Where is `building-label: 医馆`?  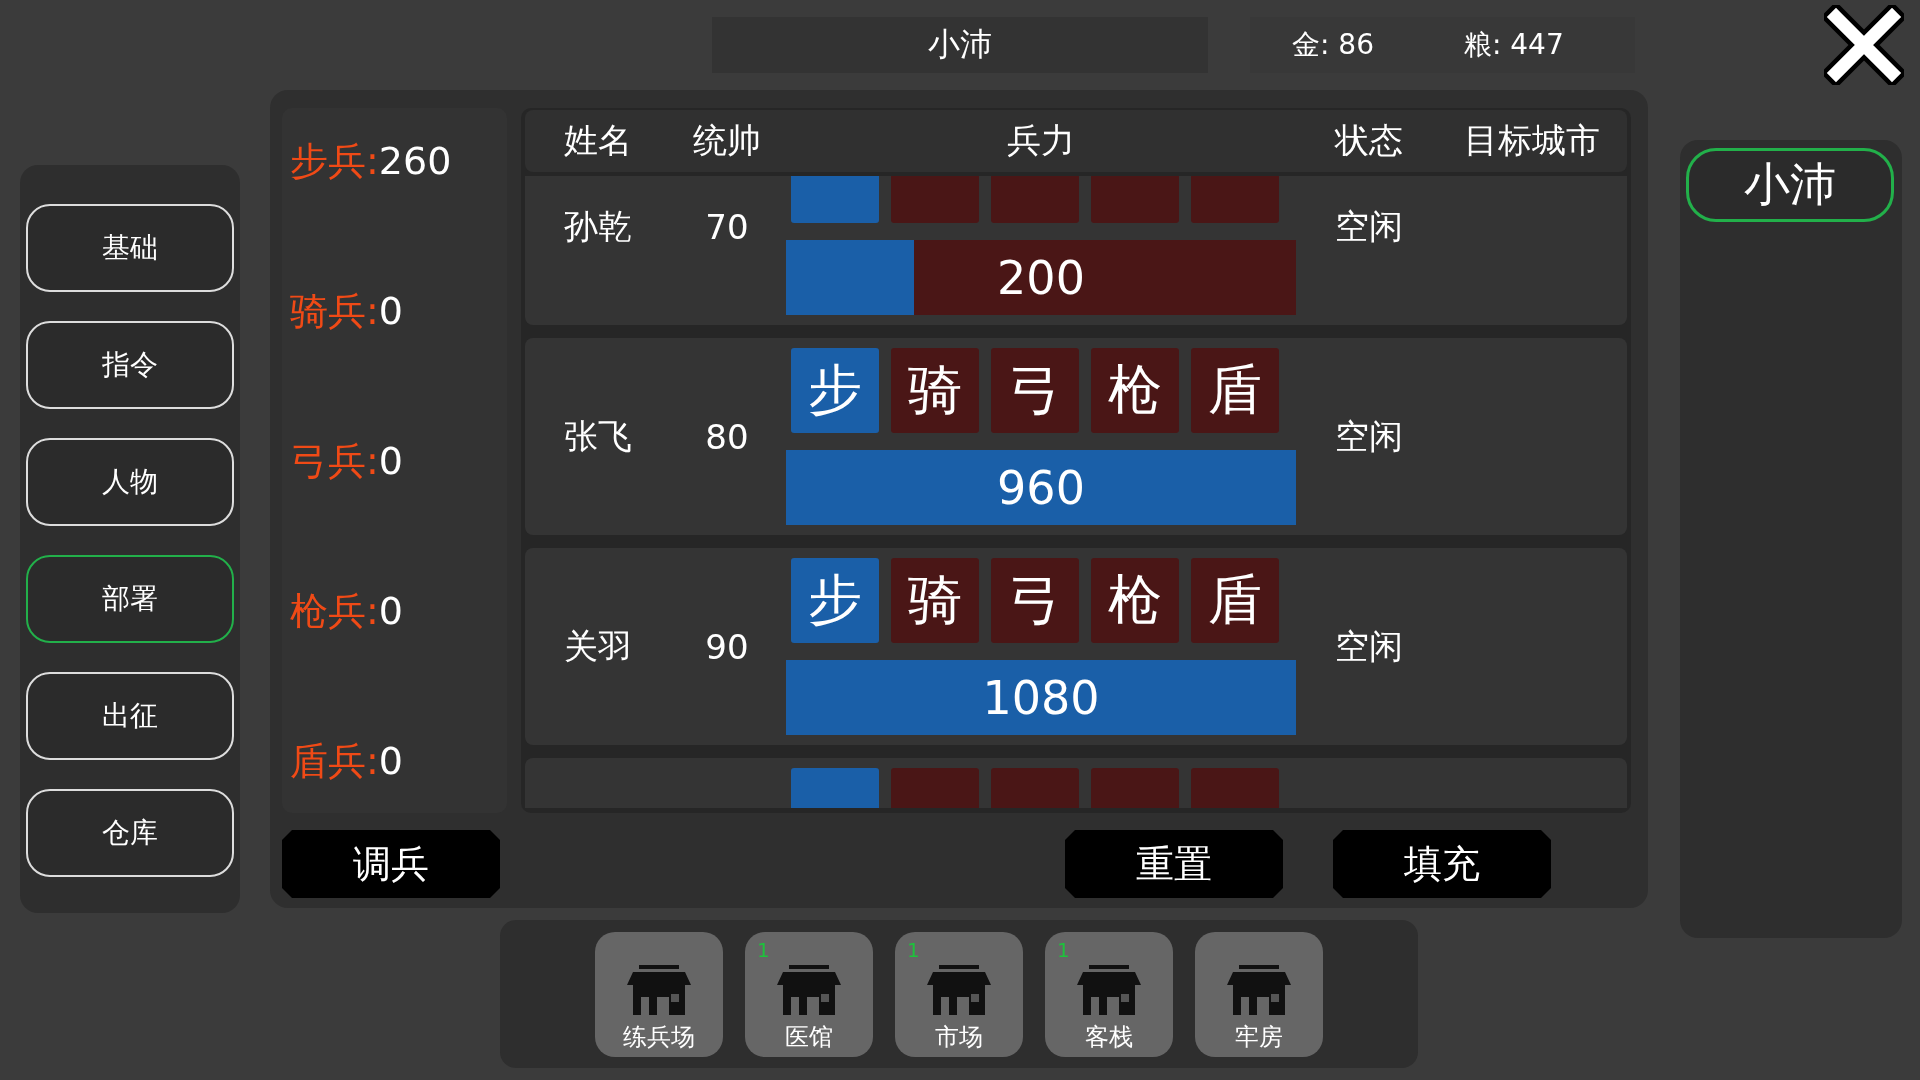 building-label: 医馆 is located at coordinates (809, 1037).